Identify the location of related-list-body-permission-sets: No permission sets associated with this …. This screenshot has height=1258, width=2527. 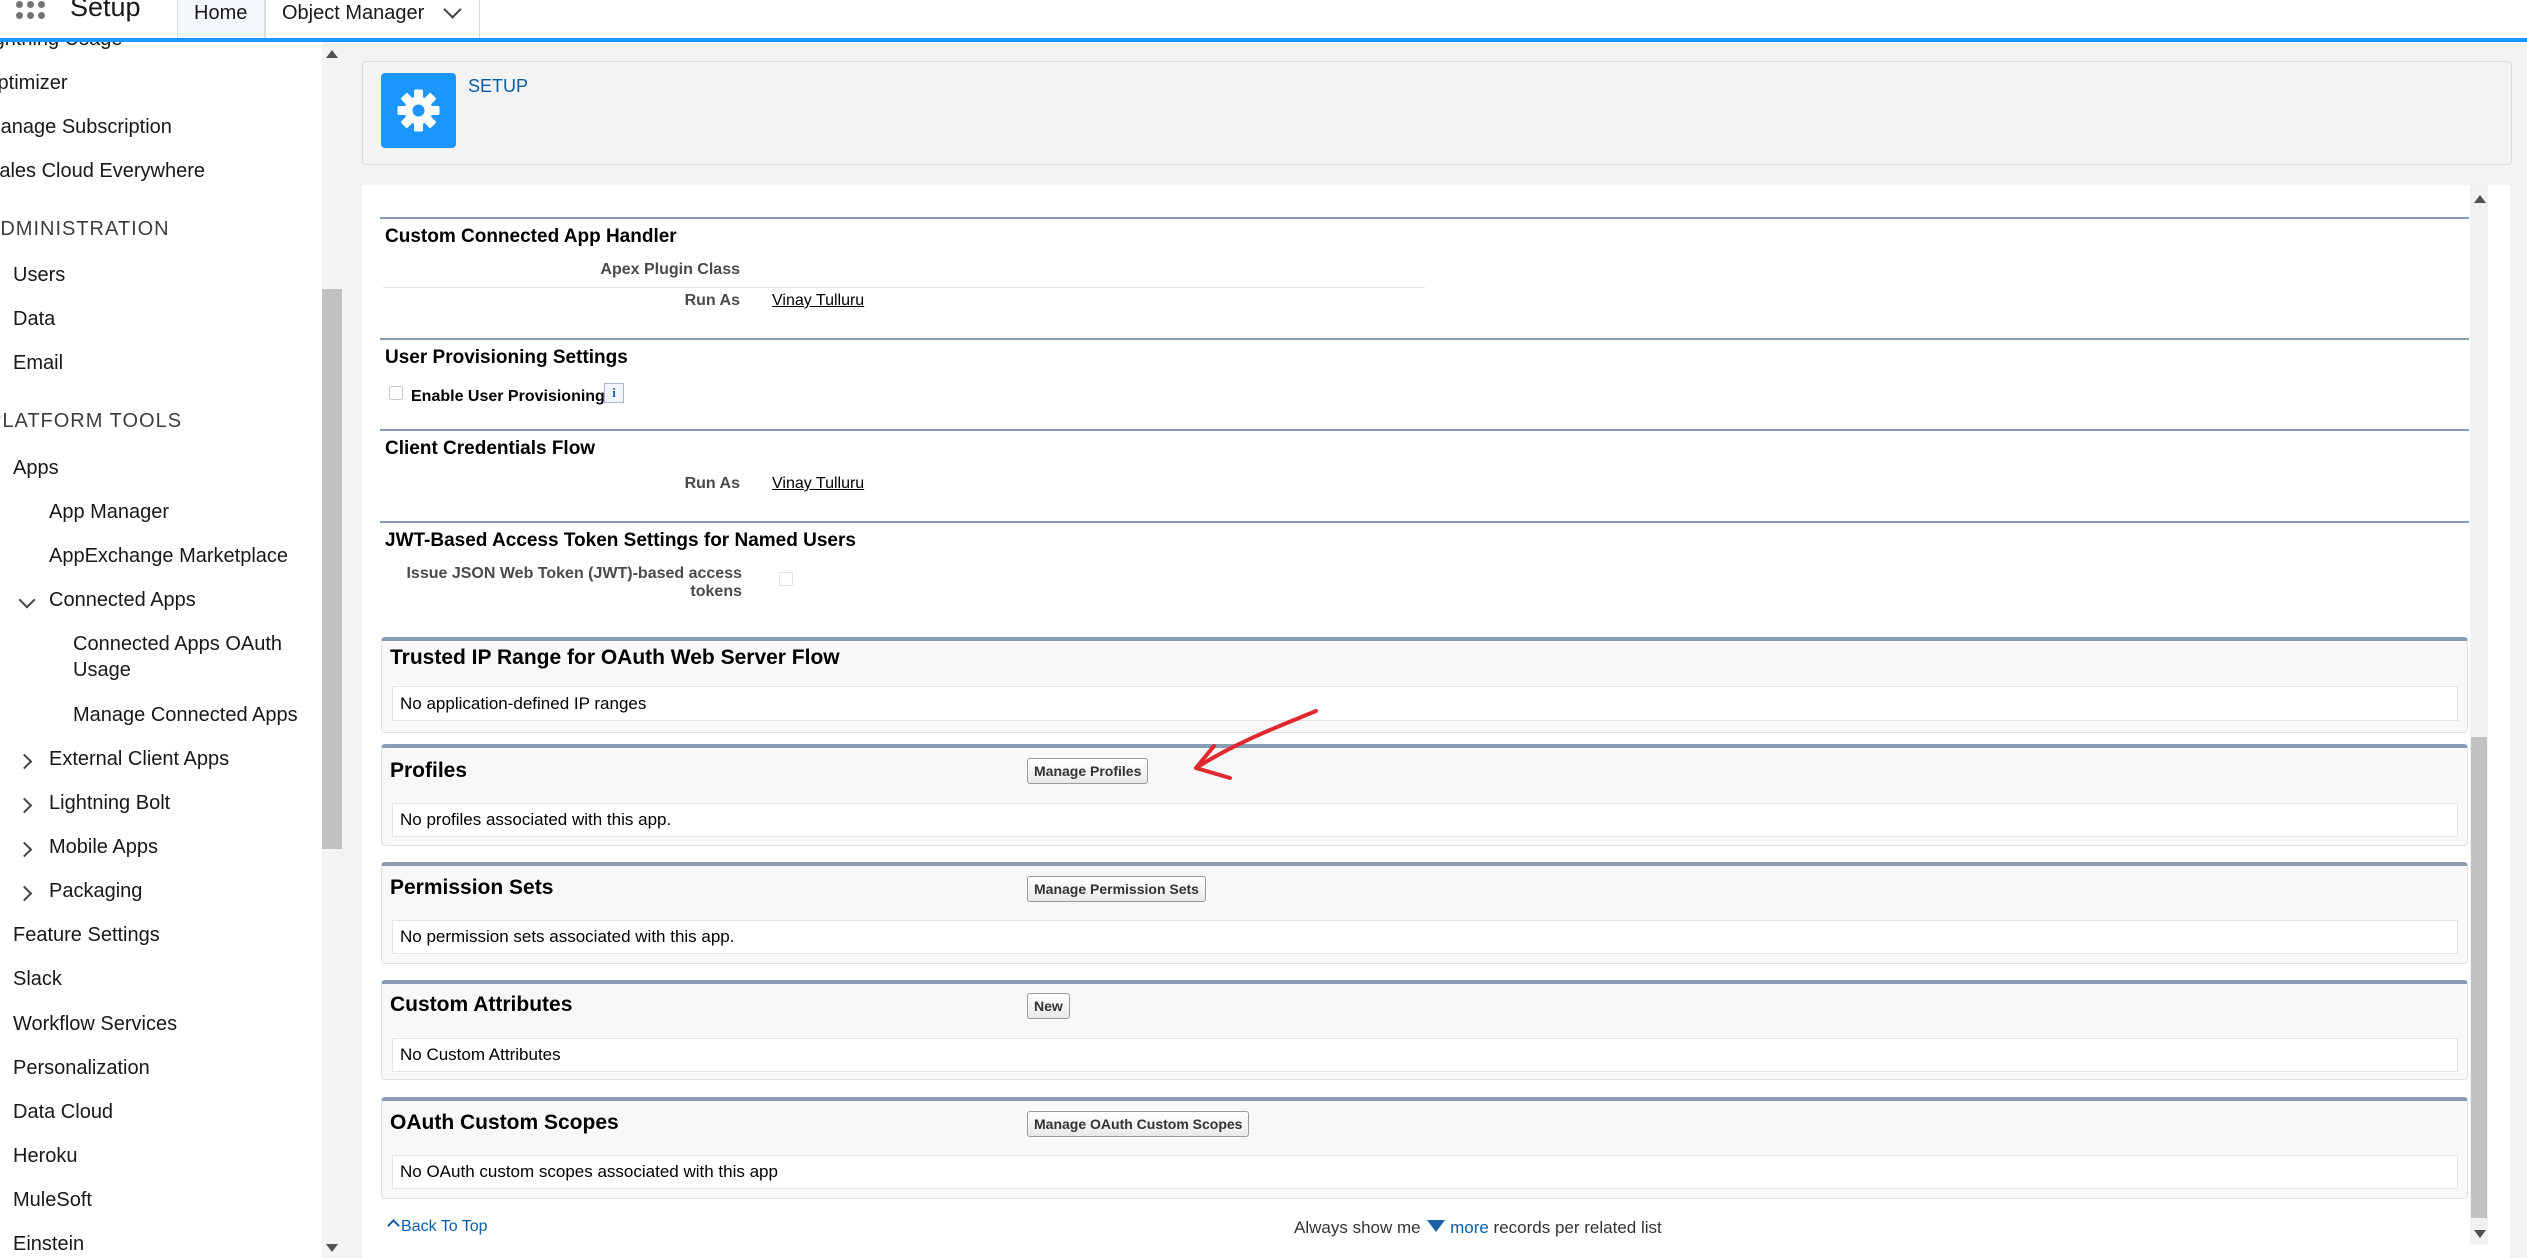
(1425, 937).